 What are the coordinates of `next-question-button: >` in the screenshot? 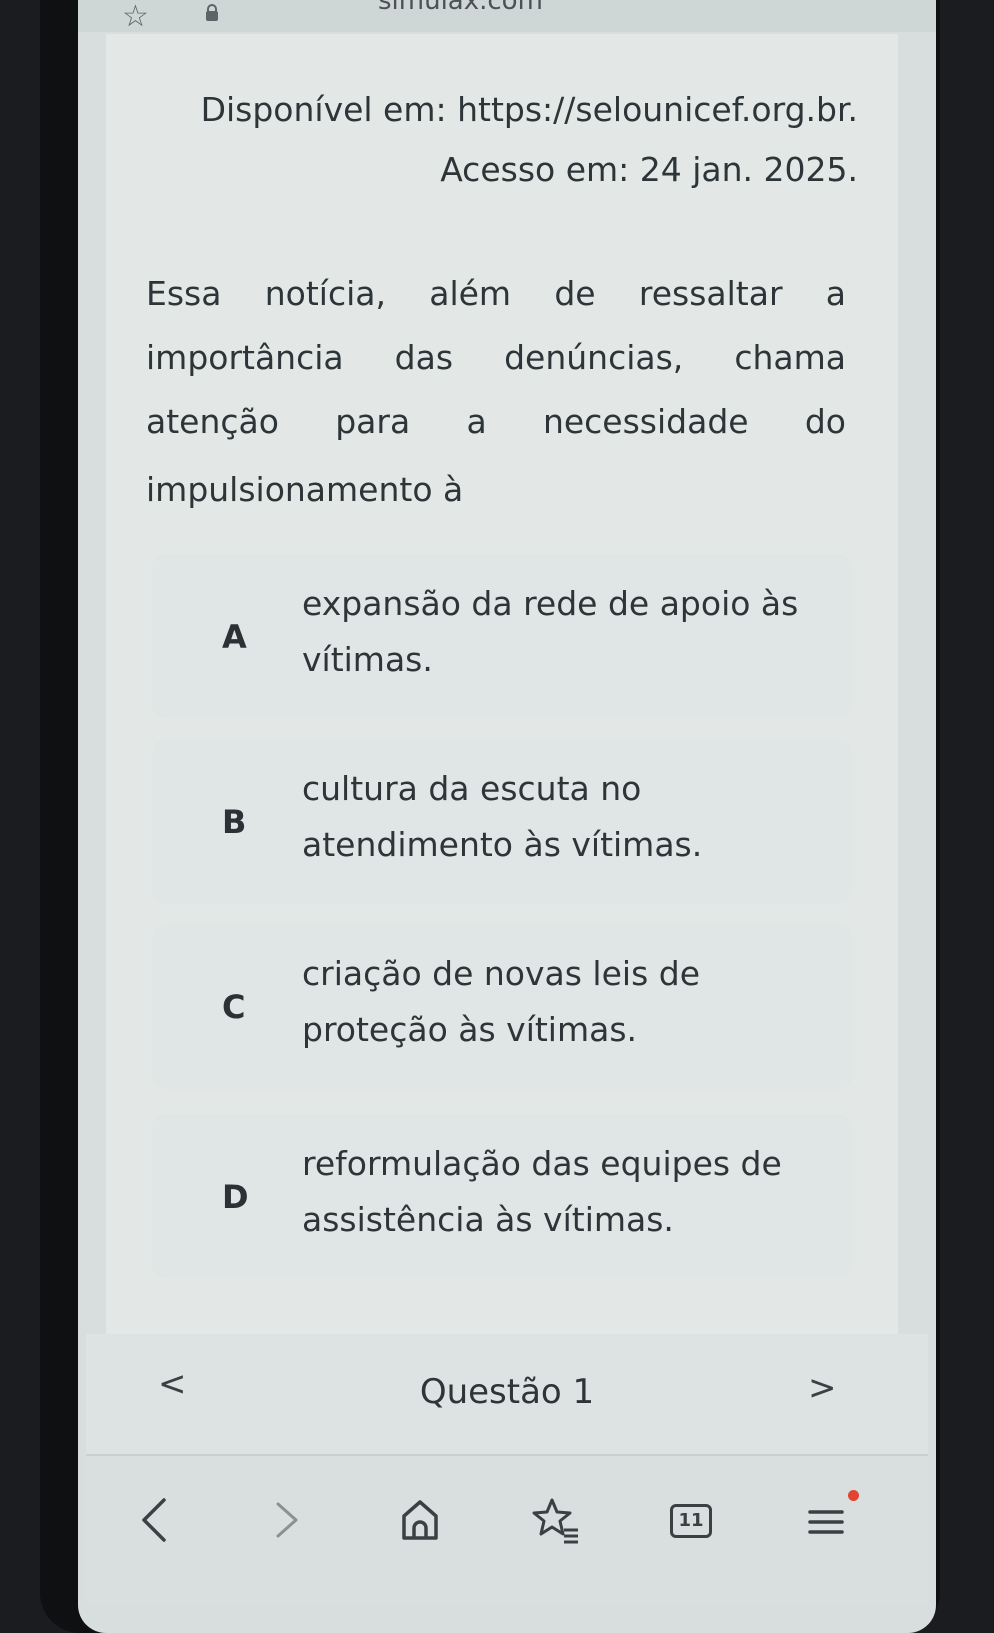 It's located at (822, 1388).